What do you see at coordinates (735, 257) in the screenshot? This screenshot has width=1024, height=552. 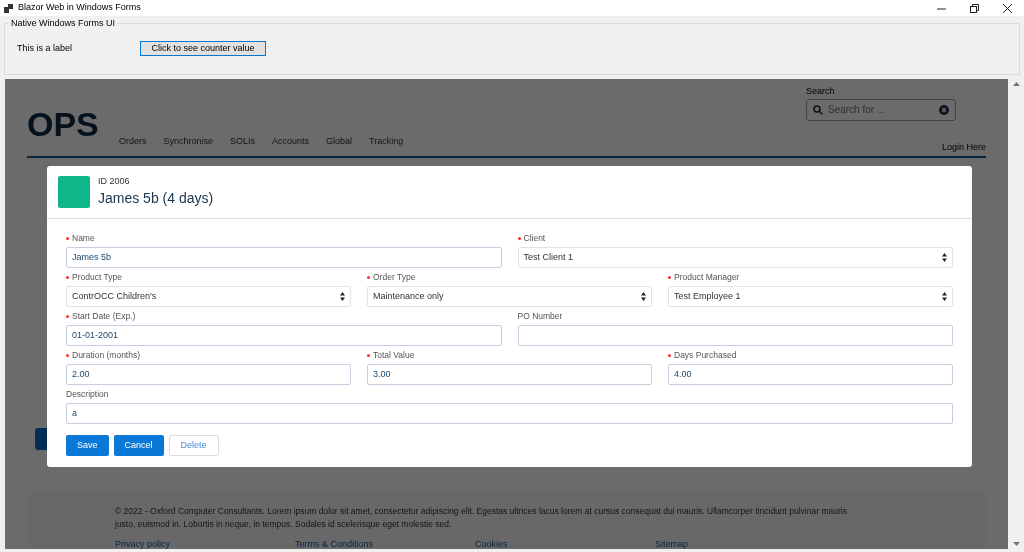 I see `dropdown: Test Client 1` at bounding box center [735, 257].